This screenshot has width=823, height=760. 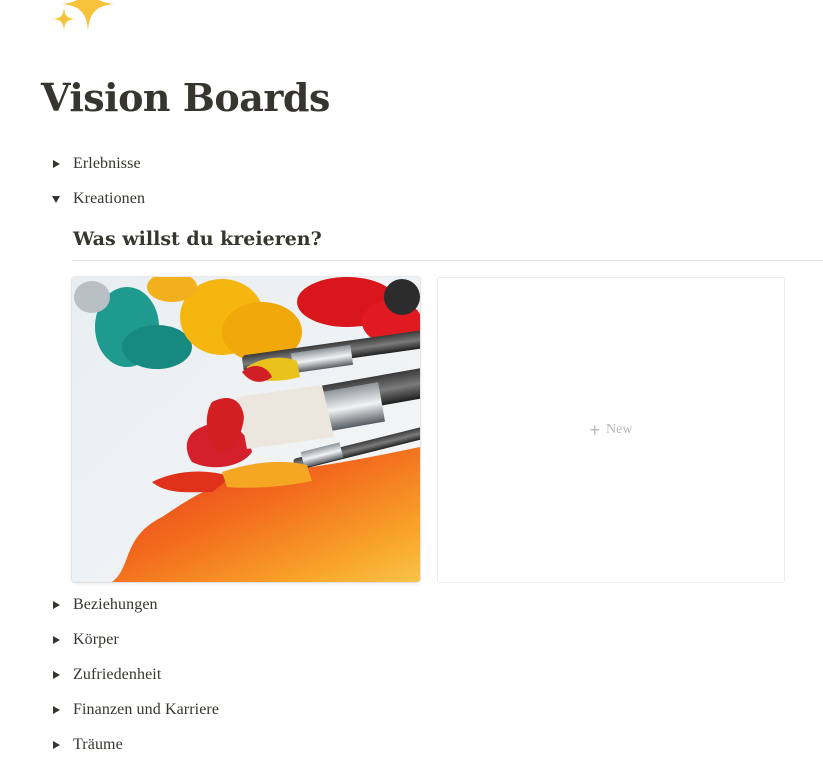 What do you see at coordinates (185, 97) in the screenshot?
I see `page-title: Vision Boards` at bounding box center [185, 97].